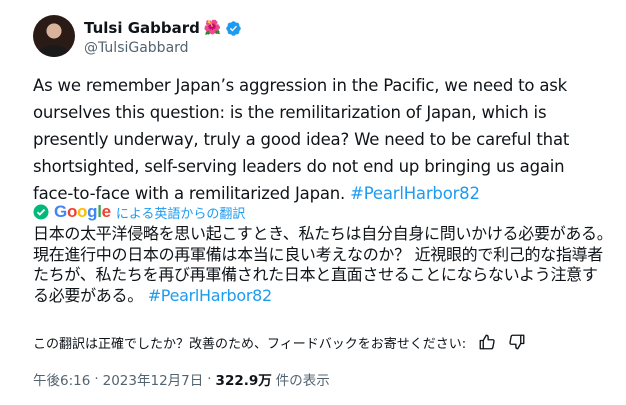  What do you see at coordinates (142, 28) in the screenshot?
I see `author-name: Tulsi Gabbard` at bounding box center [142, 28].